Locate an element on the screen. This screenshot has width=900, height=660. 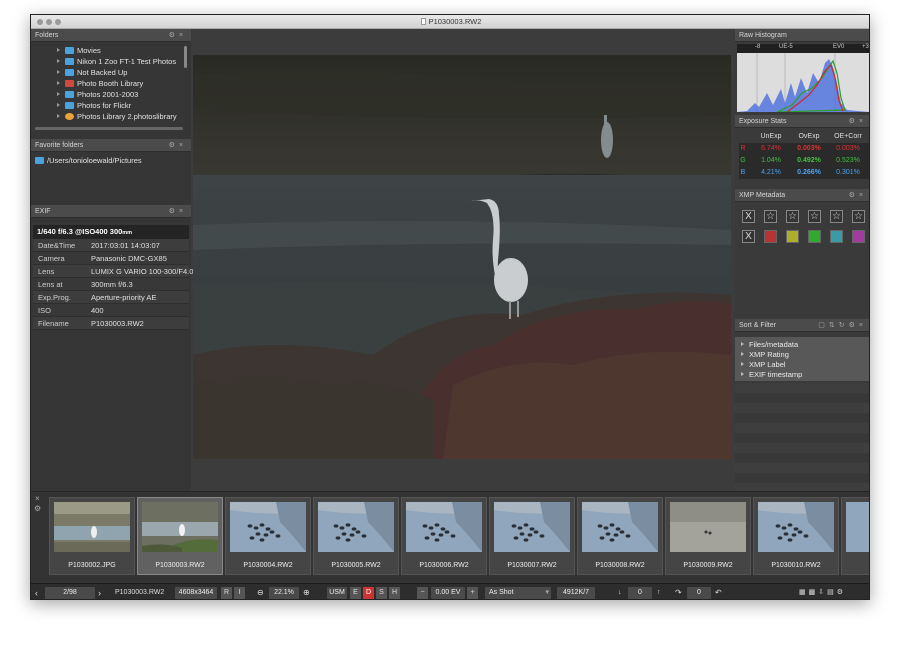
folder-item: Photos Library 2.photoslibrary is located at coordinates (117, 116).